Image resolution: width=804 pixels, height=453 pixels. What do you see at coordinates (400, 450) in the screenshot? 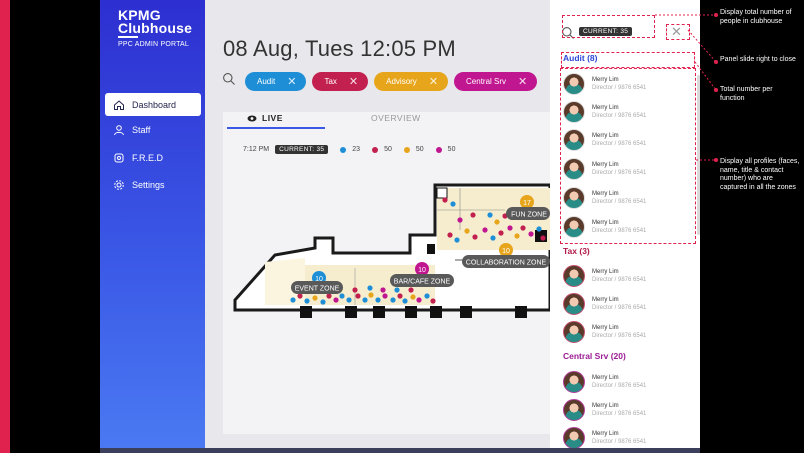
I see `bottom-strip` at bounding box center [400, 450].